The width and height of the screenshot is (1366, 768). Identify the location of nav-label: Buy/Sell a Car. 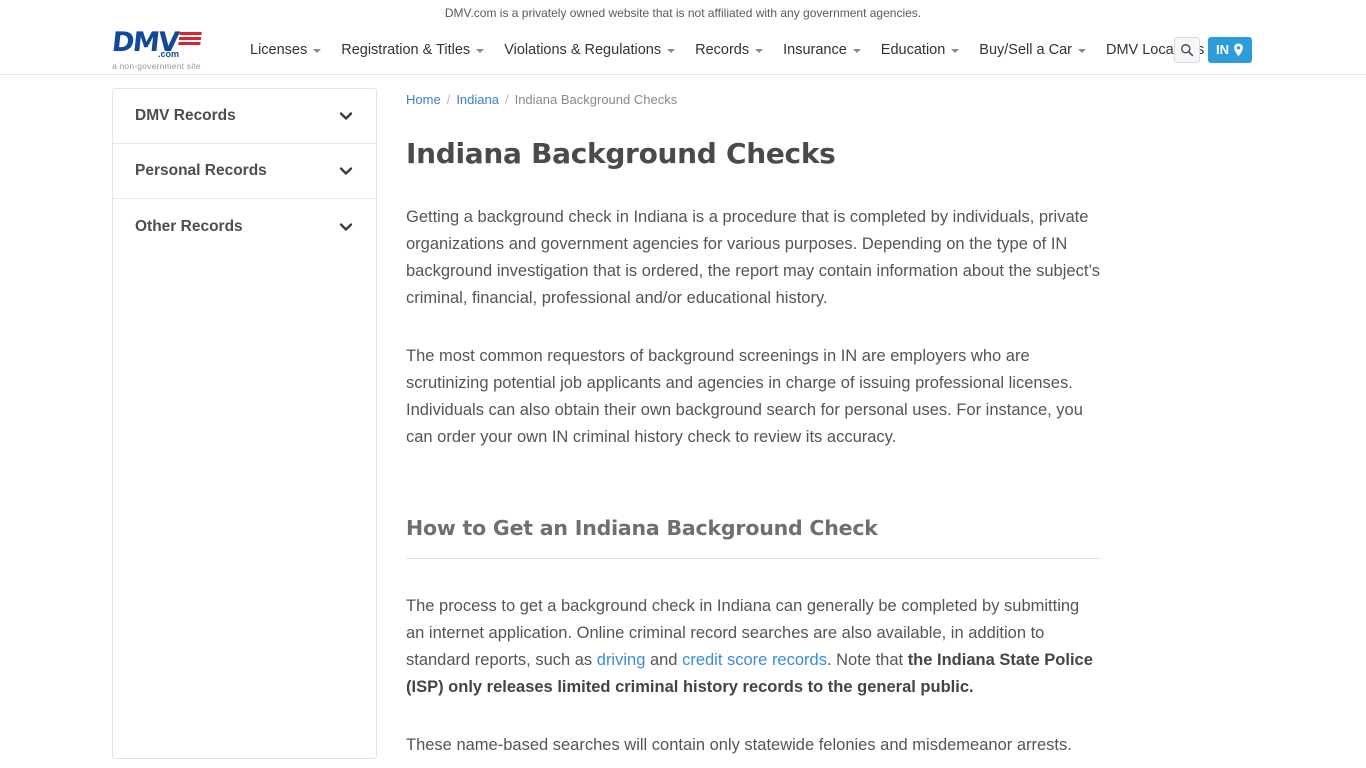
(1025, 49).